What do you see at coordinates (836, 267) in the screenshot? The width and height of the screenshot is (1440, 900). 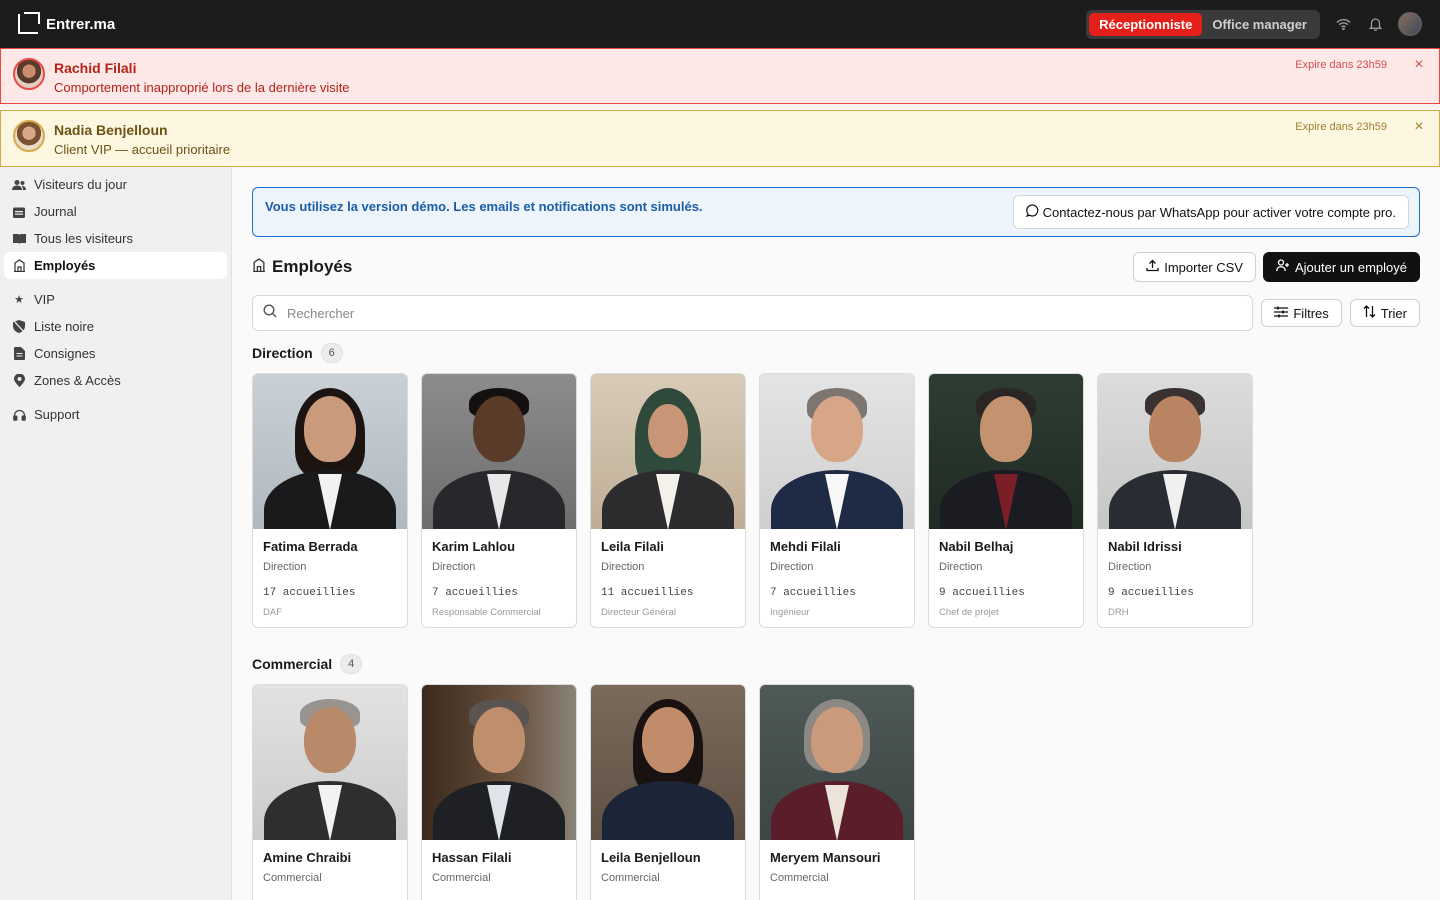 I see `page-header: Employés Importer CSV Ajouter un employé` at bounding box center [836, 267].